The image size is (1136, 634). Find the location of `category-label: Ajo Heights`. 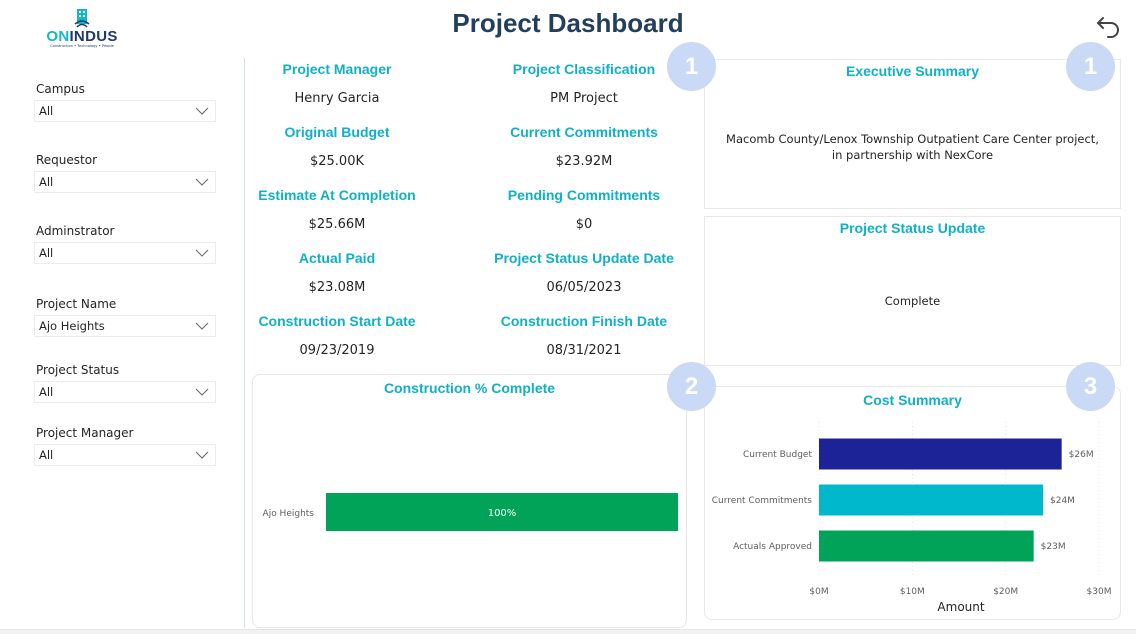

category-label: Ajo Heights is located at coordinates (289, 514).